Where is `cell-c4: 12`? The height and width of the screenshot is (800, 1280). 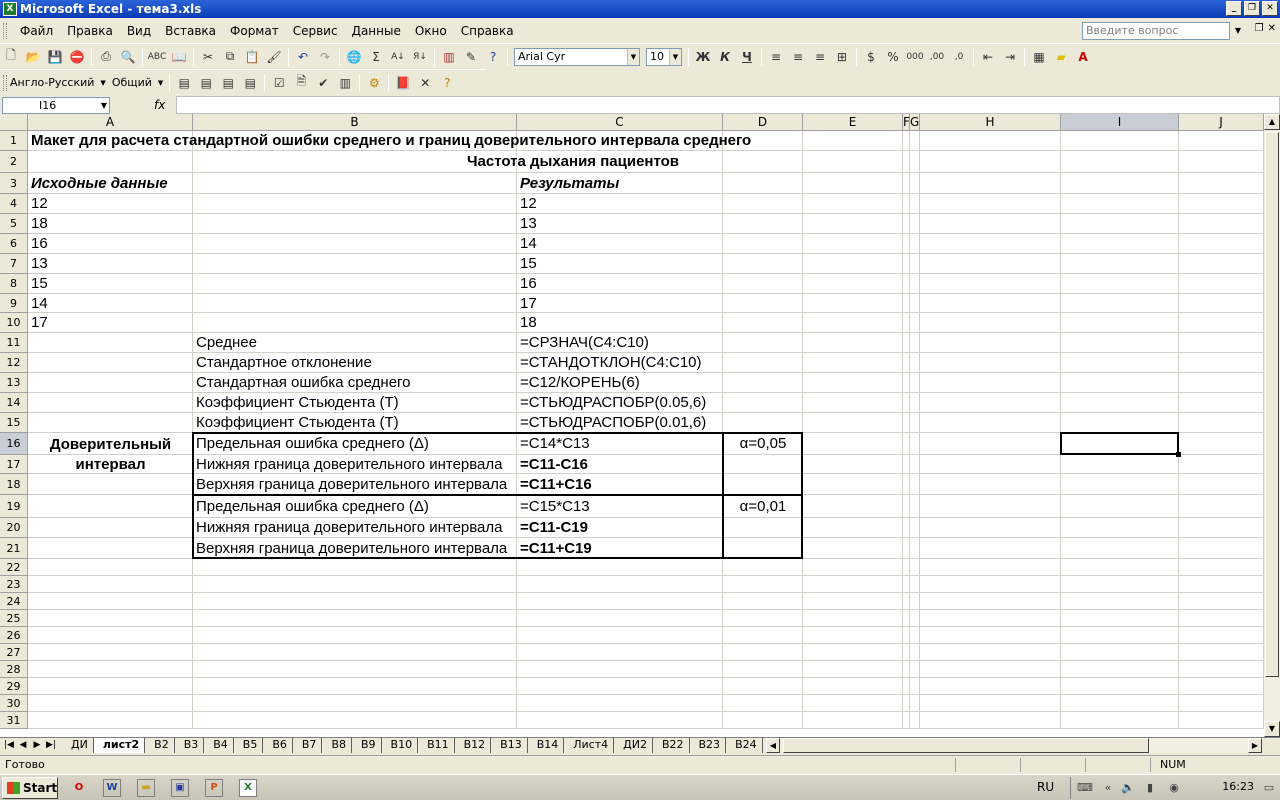
cell-c4: 12 is located at coordinates (620, 204).